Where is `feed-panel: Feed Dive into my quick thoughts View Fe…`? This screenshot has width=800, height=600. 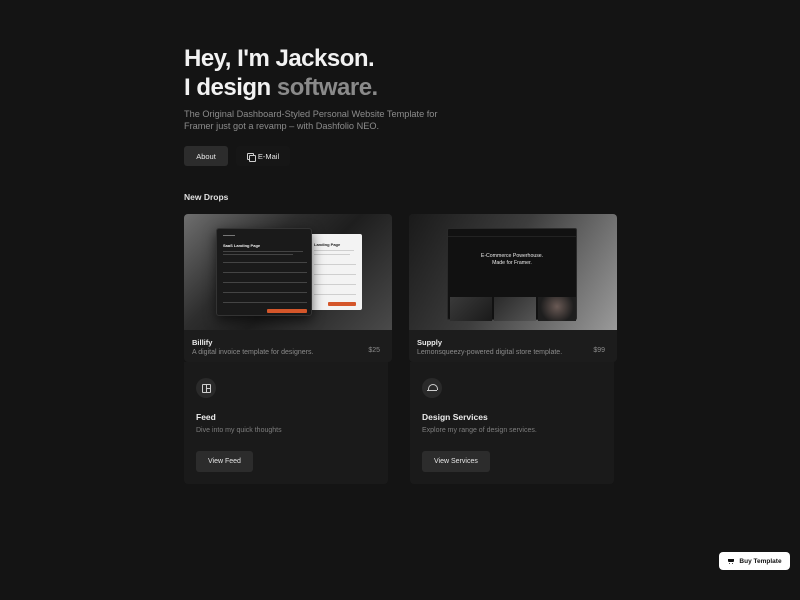 feed-panel: Feed Dive into my quick thoughts View Fe… is located at coordinates (286, 423).